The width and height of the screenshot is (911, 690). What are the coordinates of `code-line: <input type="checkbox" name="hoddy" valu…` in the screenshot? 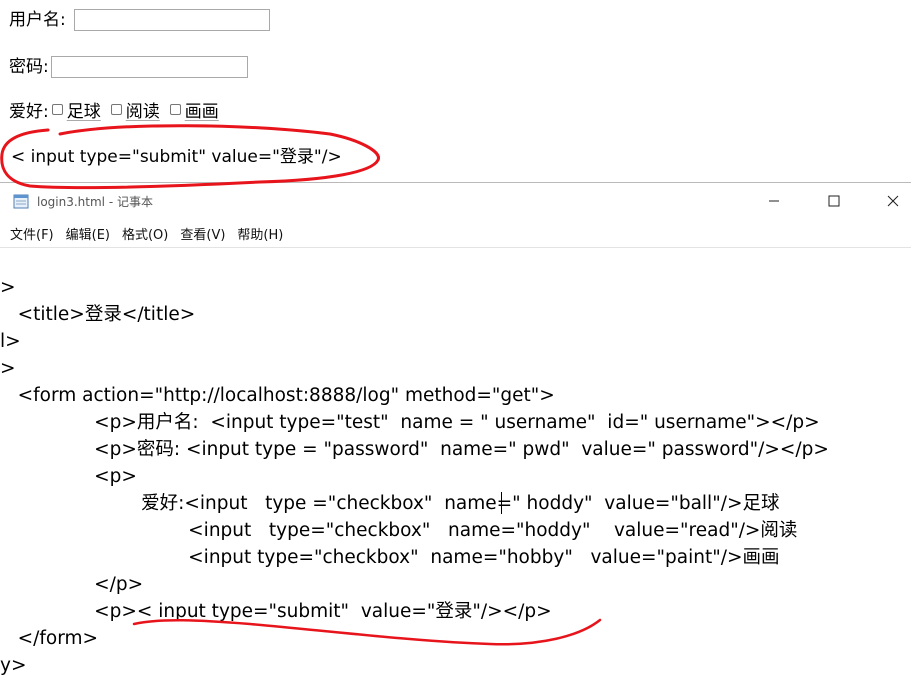 It's located at (399, 530).